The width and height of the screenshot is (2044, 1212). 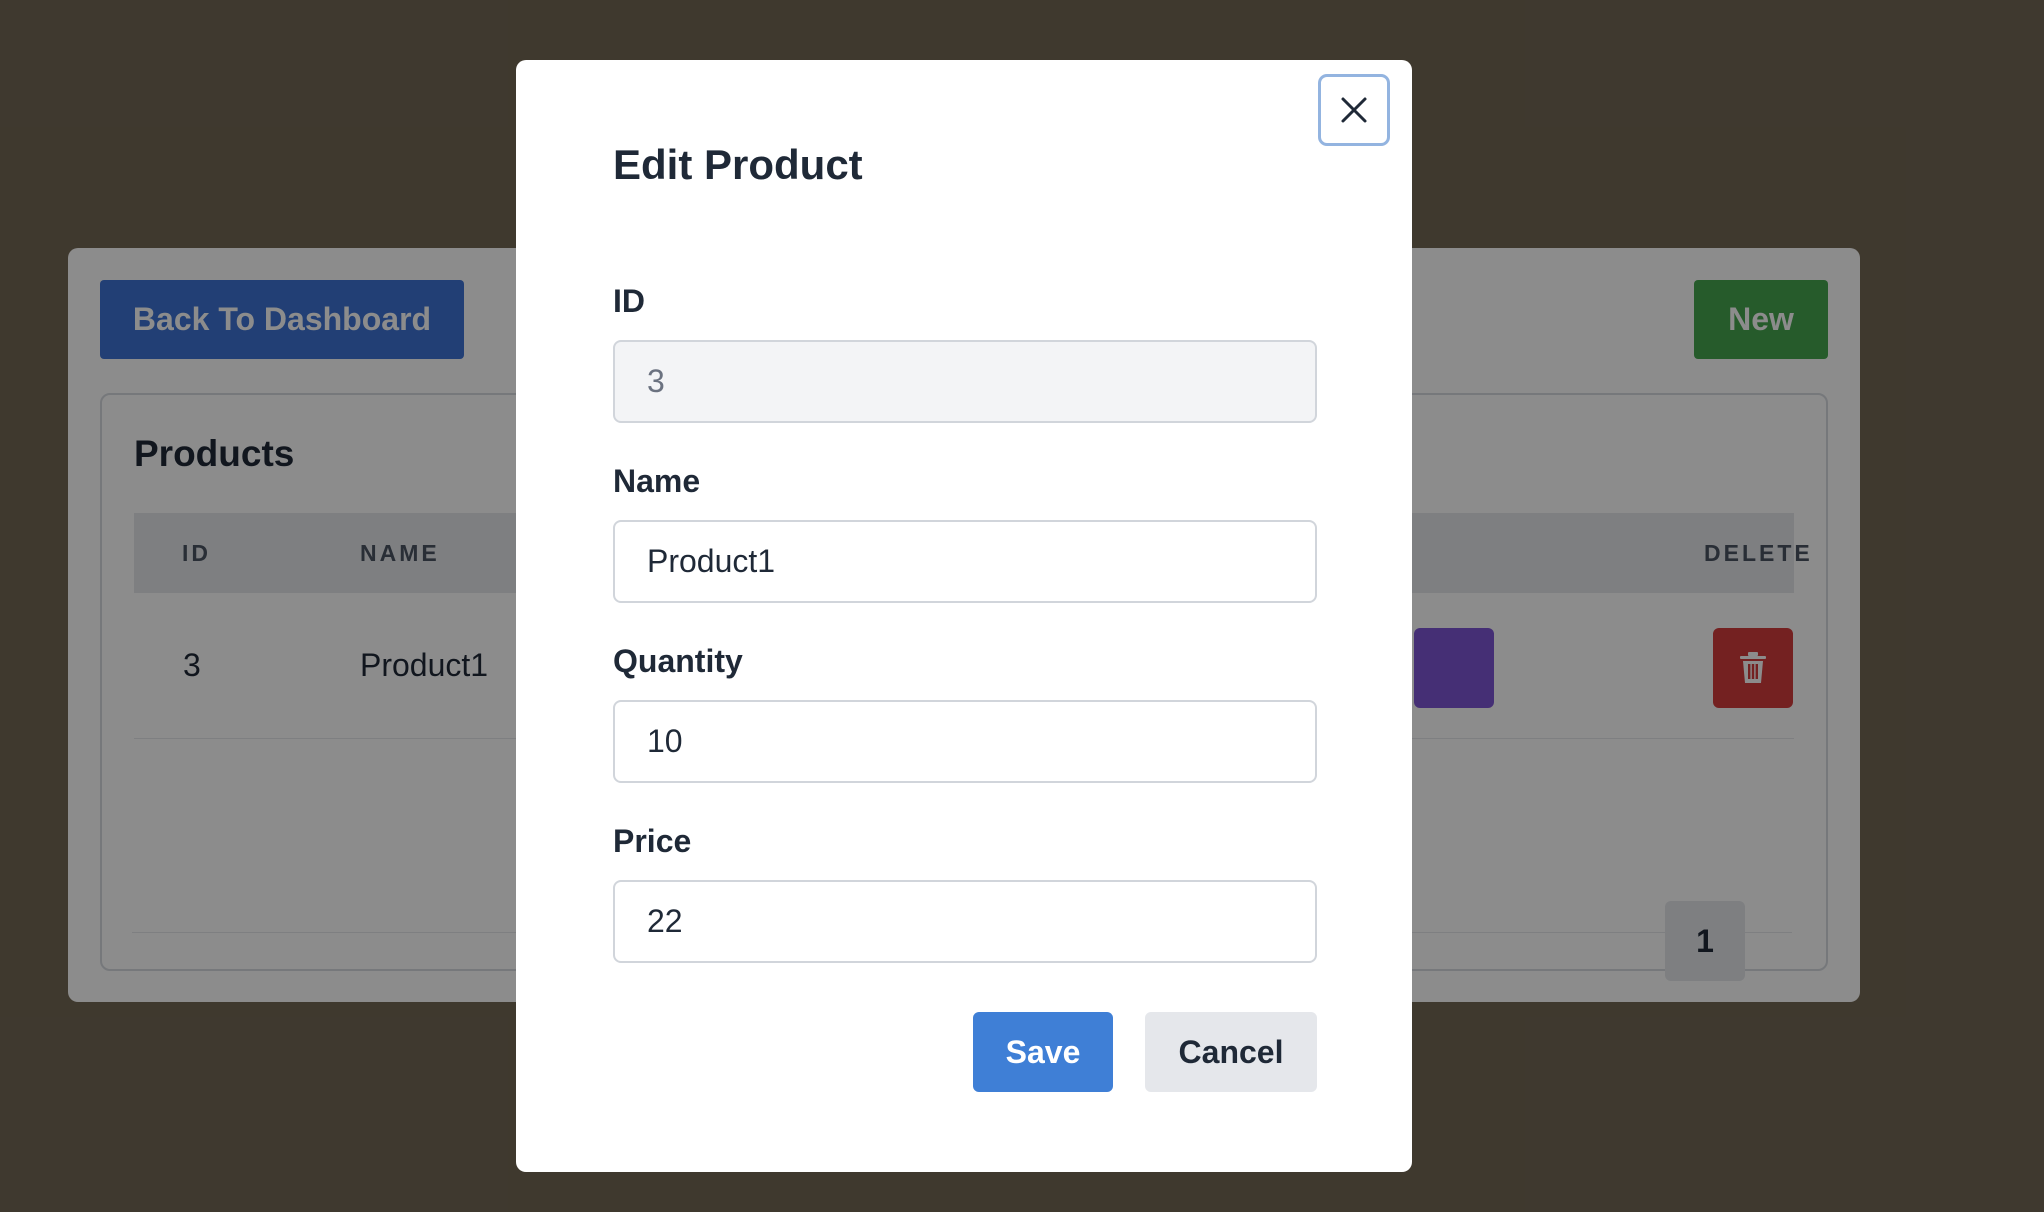 What do you see at coordinates (652, 841) in the screenshot?
I see `price-label: Price` at bounding box center [652, 841].